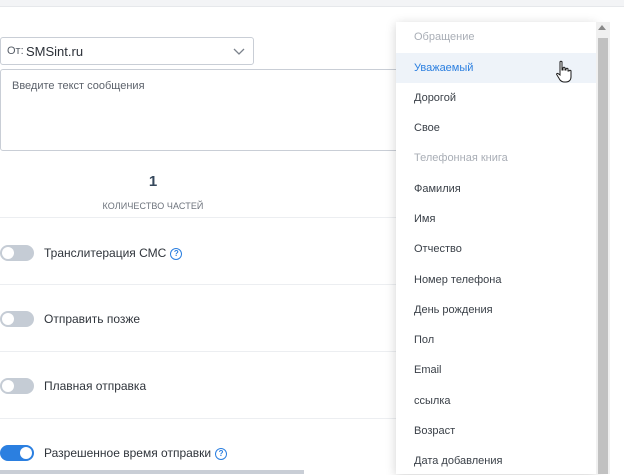  What do you see at coordinates (602, 27) in the screenshot?
I see `scroll-up-arrow-icon` at bounding box center [602, 27].